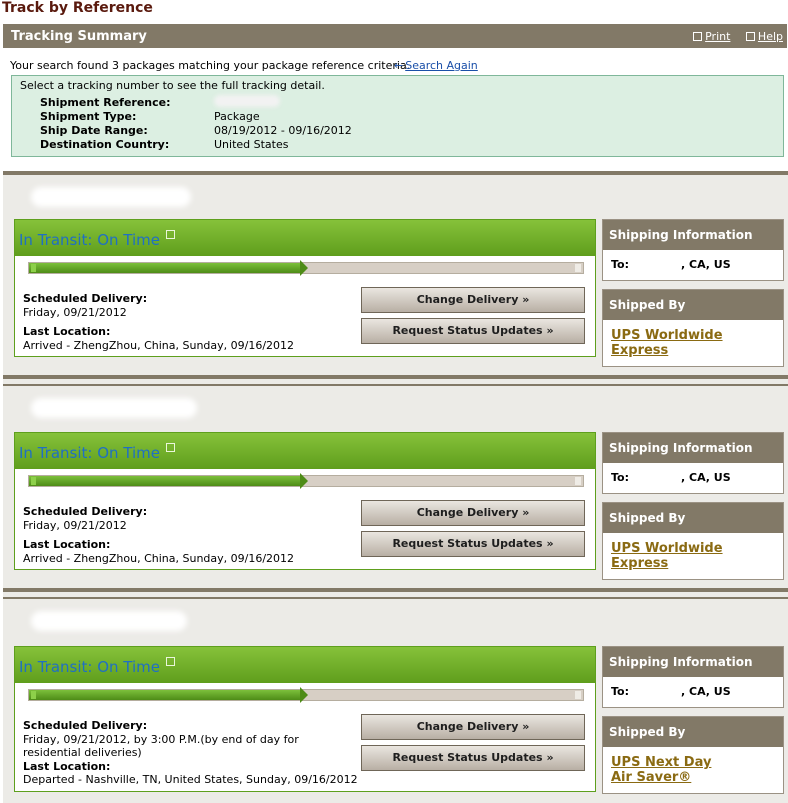 The height and width of the screenshot is (803, 788). What do you see at coordinates (94, 130) in the screenshot?
I see `criteria-label: Ship Date Range:` at bounding box center [94, 130].